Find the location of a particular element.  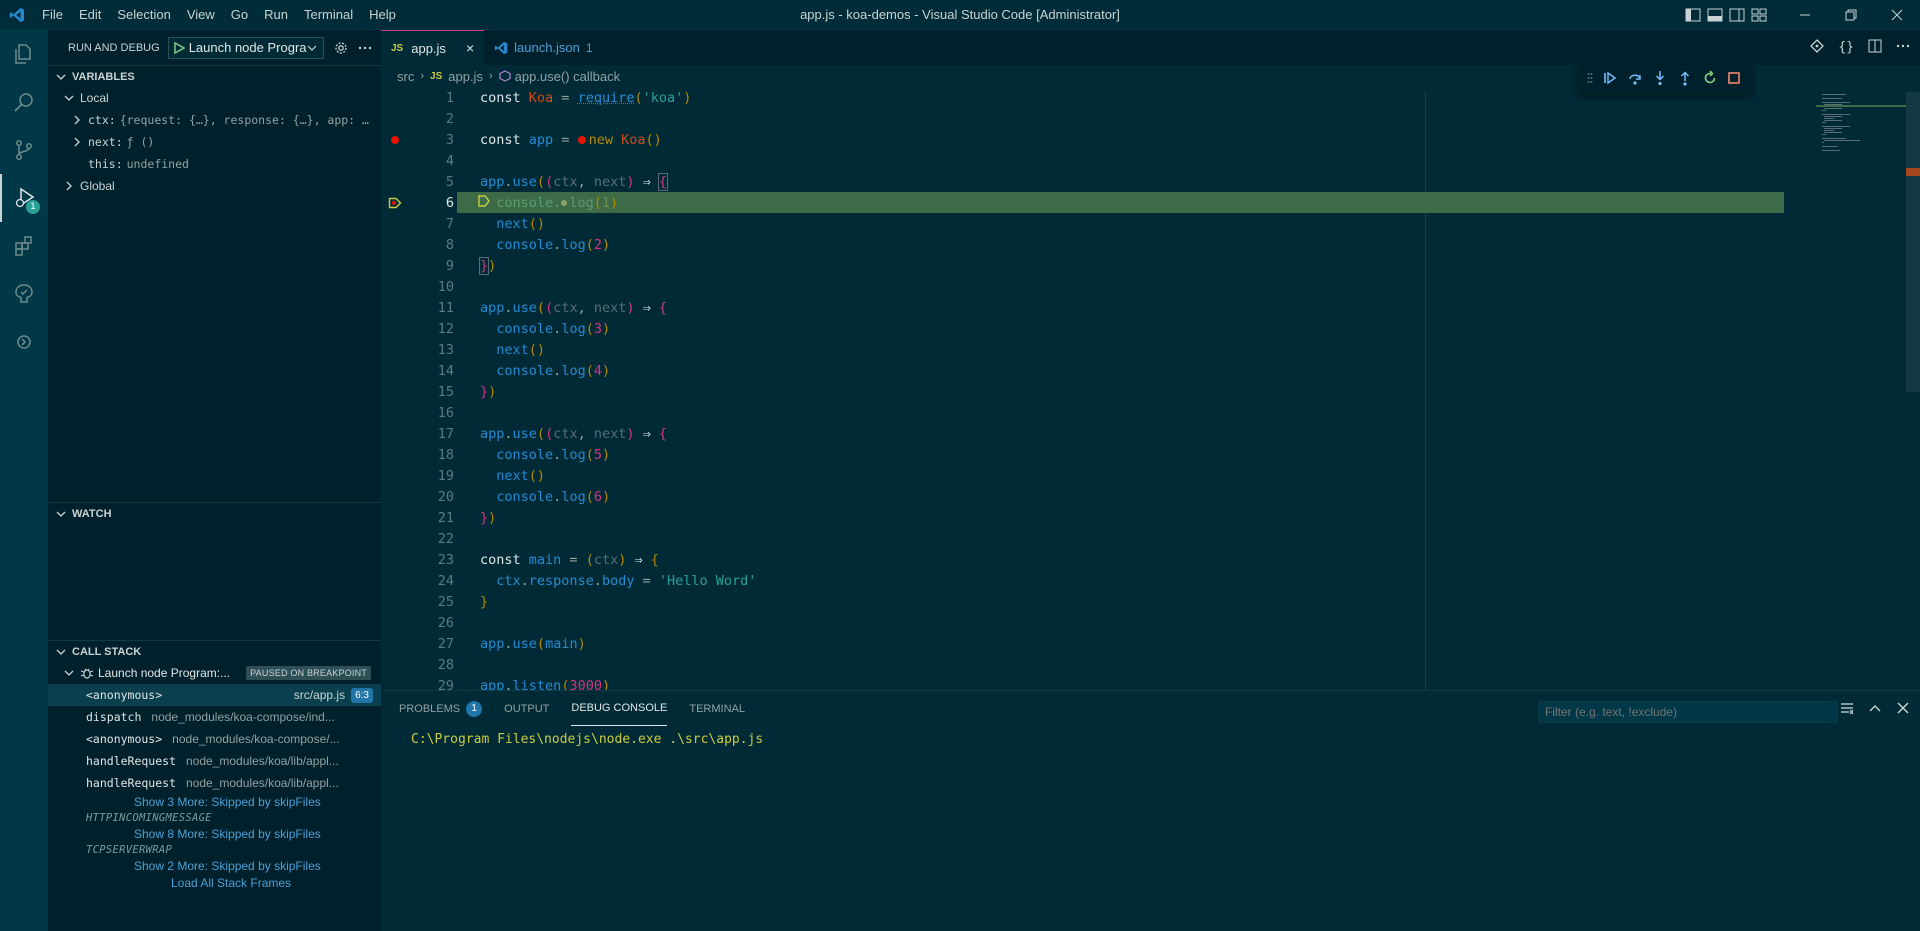

clear-console-icon is located at coordinates (1847, 709).